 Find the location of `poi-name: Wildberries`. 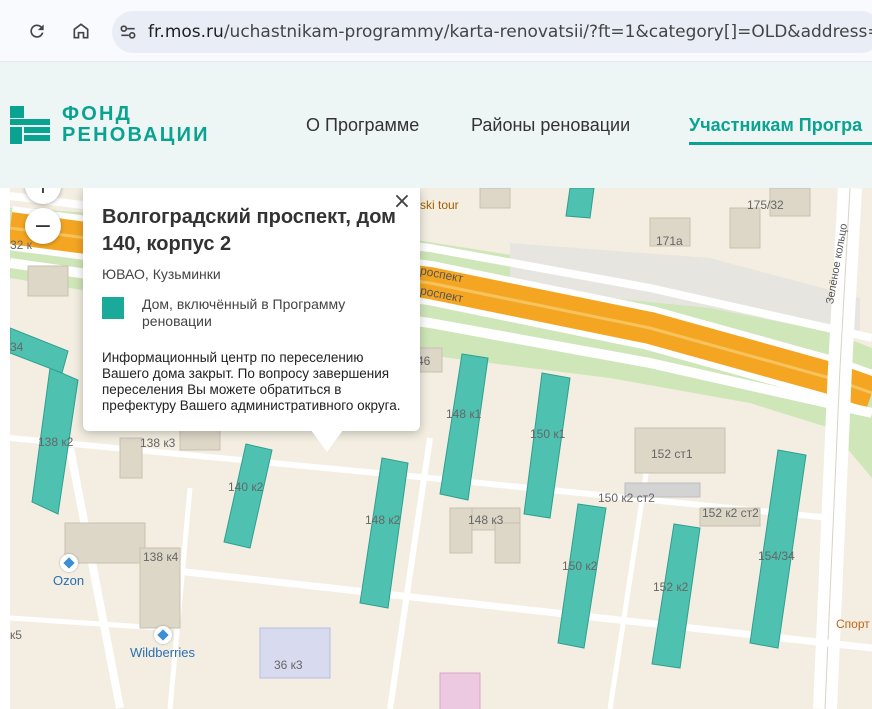

poi-name: Wildberries is located at coordinates (163, 652).